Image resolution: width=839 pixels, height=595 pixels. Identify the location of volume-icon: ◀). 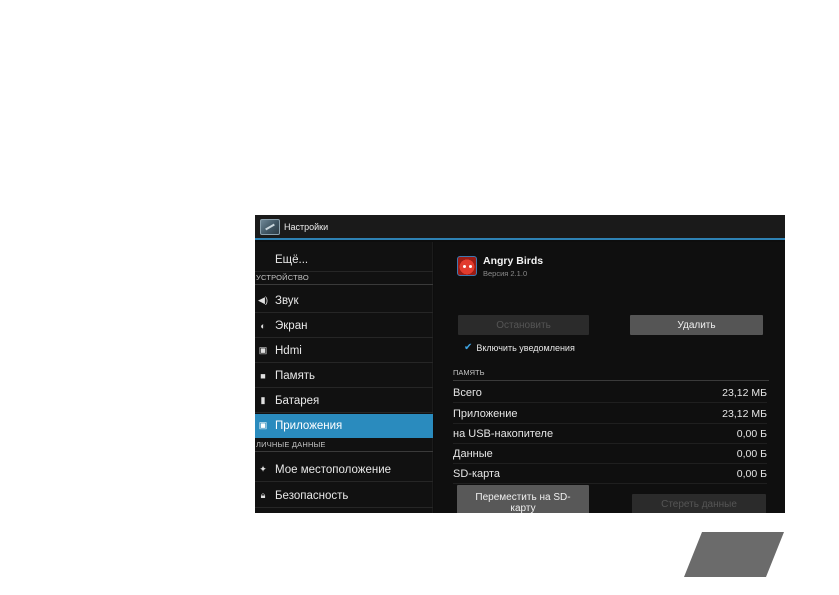
(263, 300).